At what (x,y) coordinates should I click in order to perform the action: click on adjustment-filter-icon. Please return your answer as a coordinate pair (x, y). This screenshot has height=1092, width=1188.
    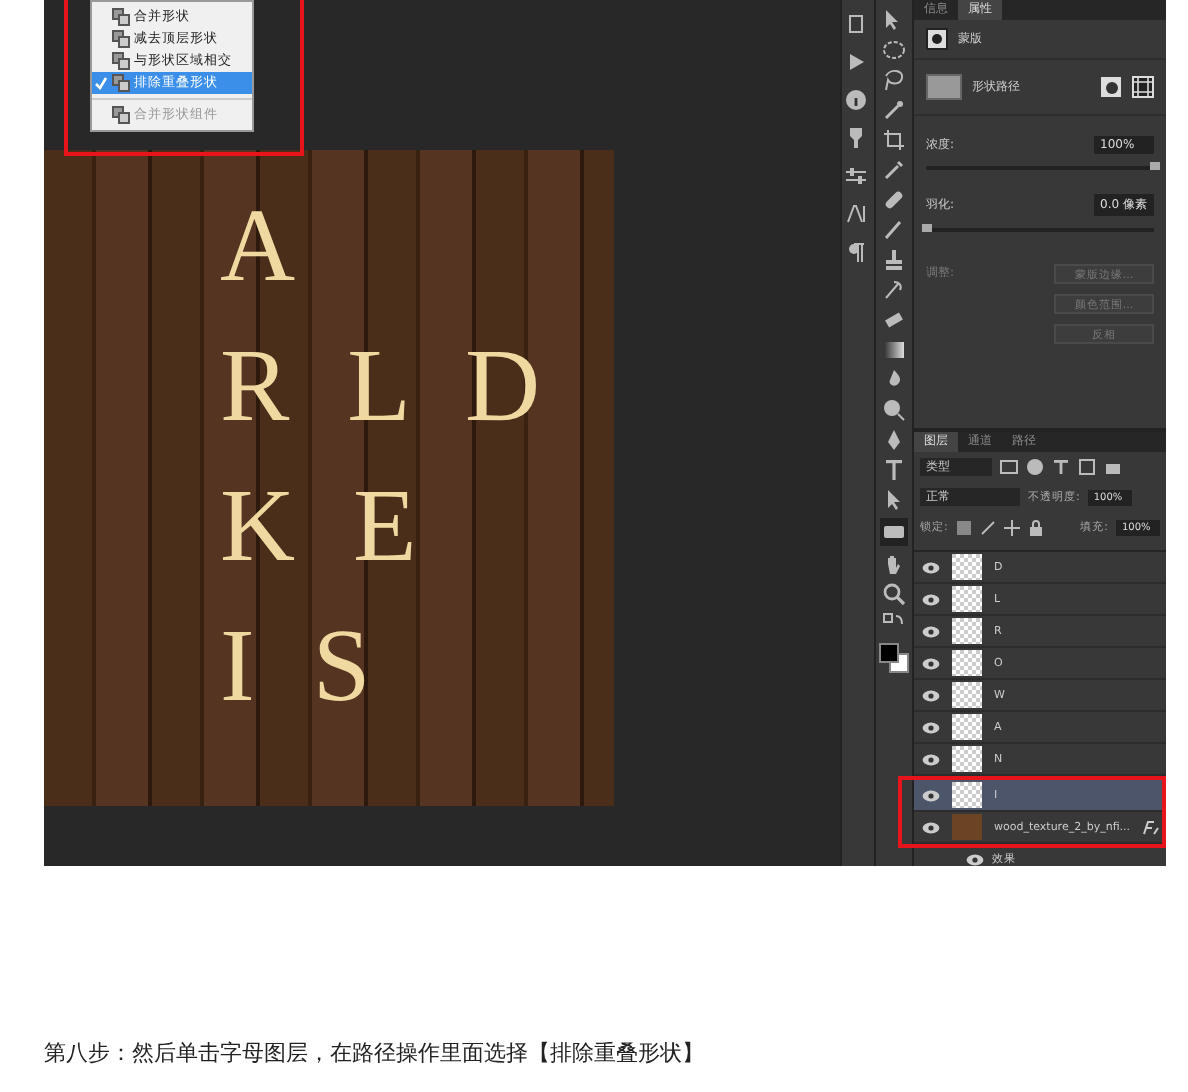
    Looking at the image, I should click on (1035, 467).